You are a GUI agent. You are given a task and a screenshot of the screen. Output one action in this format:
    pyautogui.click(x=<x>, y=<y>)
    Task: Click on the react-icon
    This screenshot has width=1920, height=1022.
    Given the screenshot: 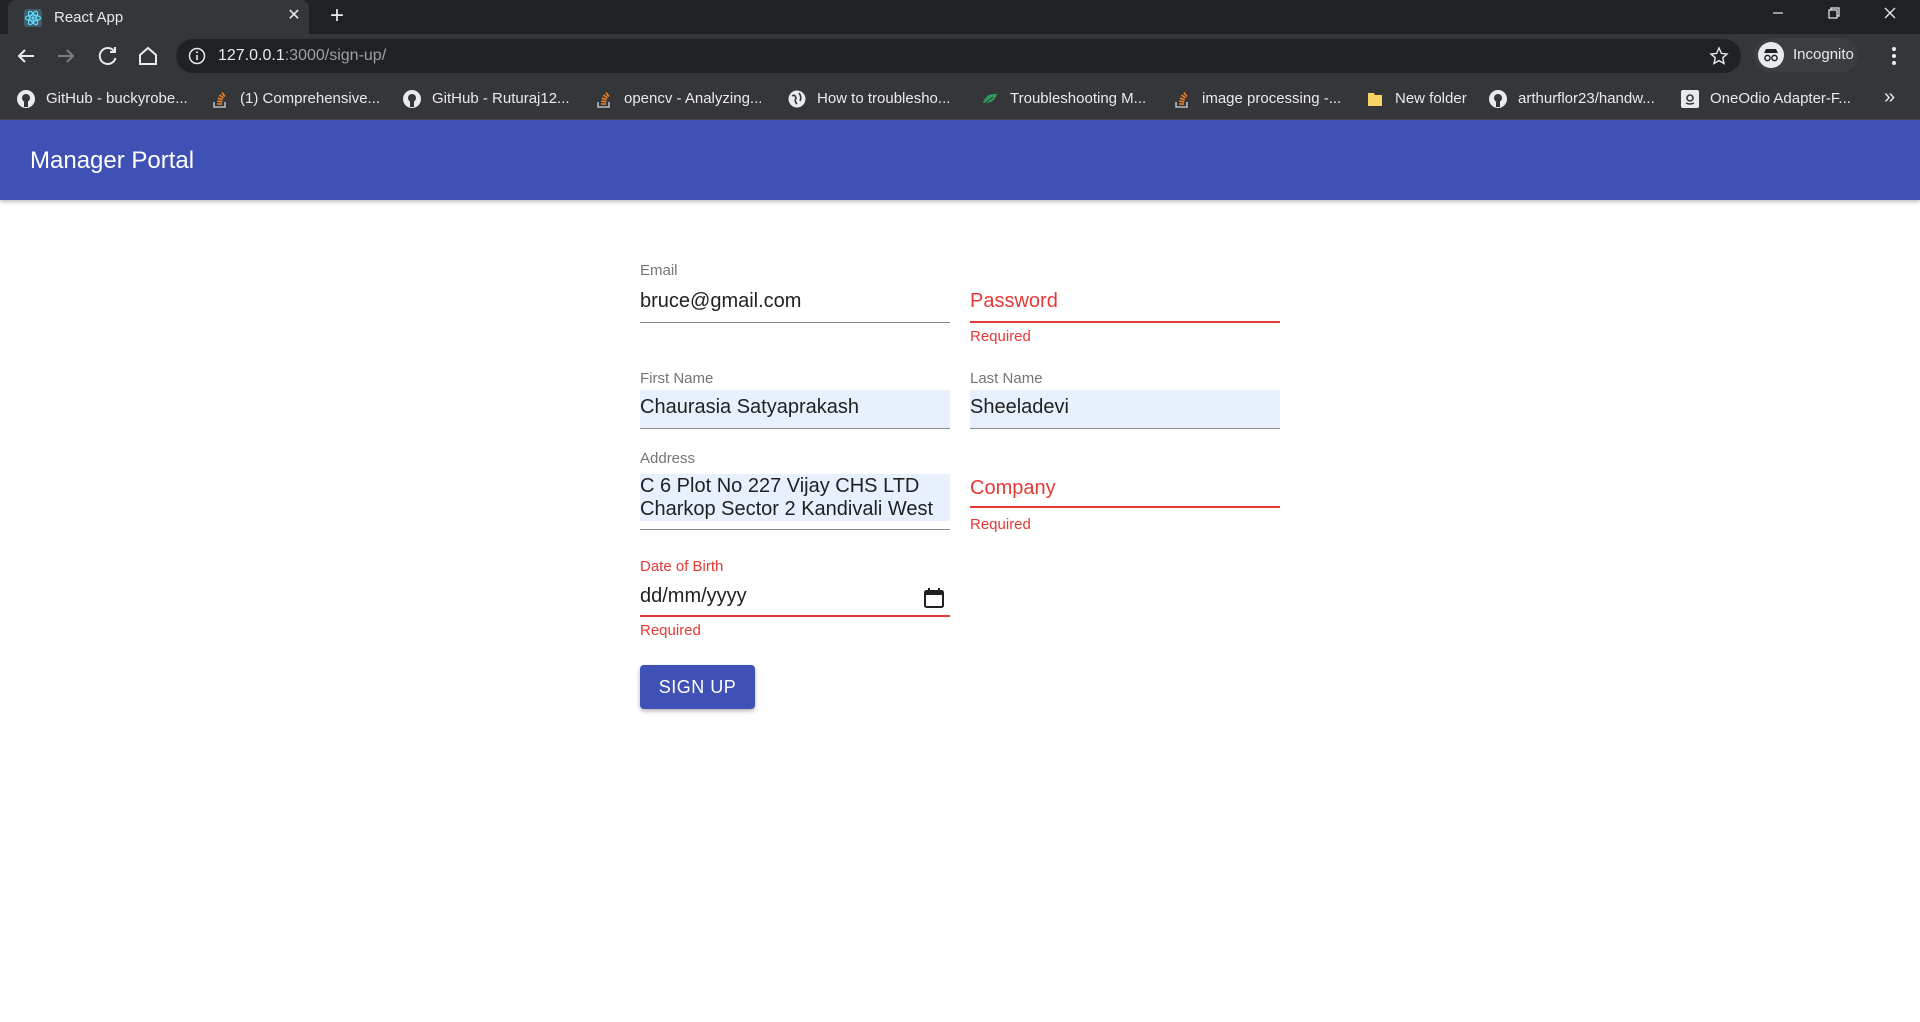 What is the action you would take?
    pyautogui.click(x=33, y=18)
    